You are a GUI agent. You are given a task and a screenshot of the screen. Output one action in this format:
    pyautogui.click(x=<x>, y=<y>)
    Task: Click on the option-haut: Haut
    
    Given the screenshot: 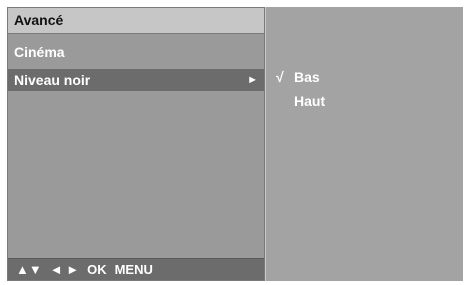 What is the action you would take?
    pyautogui.click(x=300, y=101)
    